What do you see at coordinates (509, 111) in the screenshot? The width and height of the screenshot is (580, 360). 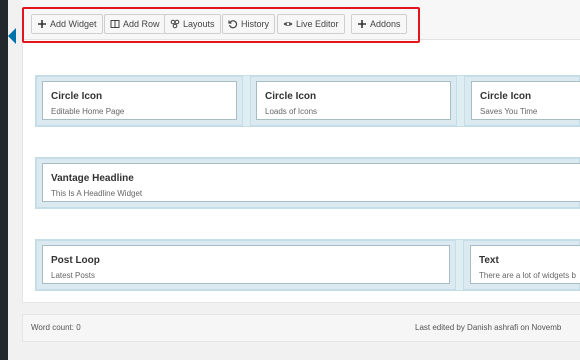 I see `widget-description: Saves You Time` at bounding box center [509, 111].